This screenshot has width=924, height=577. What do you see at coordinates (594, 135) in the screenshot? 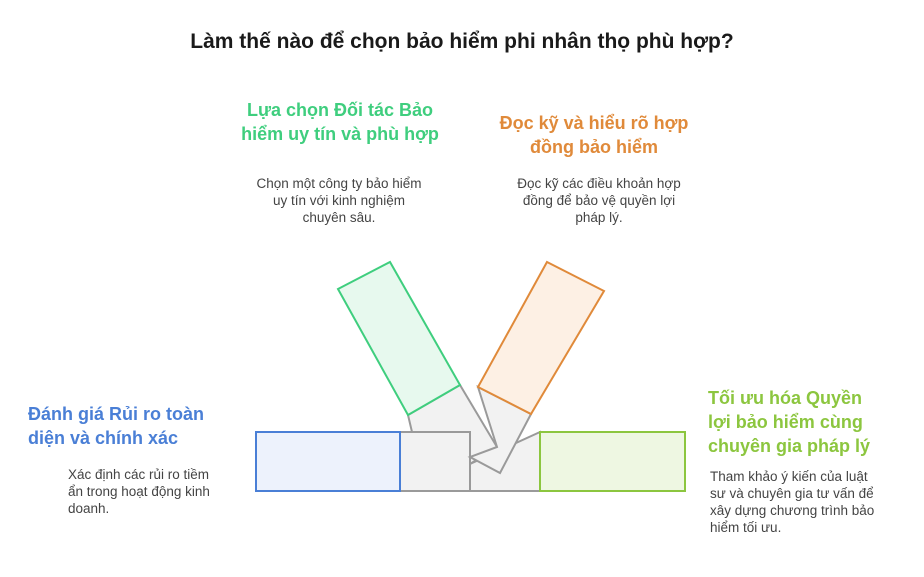
I see `heading-read-contract: Đọc kỹ và hiểu rõ hợp đồng bảo hiểm` at bounding box center [594, 135].